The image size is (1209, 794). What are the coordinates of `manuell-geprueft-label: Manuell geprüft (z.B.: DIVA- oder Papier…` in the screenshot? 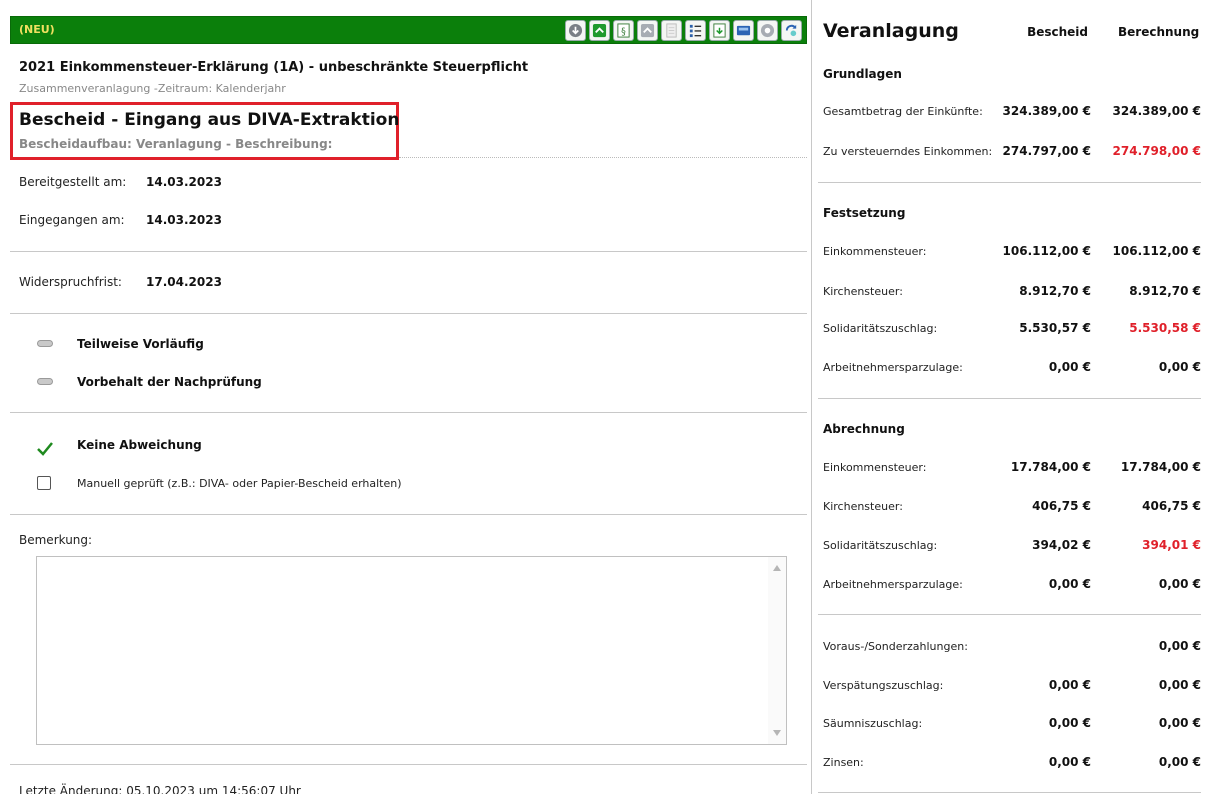 It's located at (239, 483).